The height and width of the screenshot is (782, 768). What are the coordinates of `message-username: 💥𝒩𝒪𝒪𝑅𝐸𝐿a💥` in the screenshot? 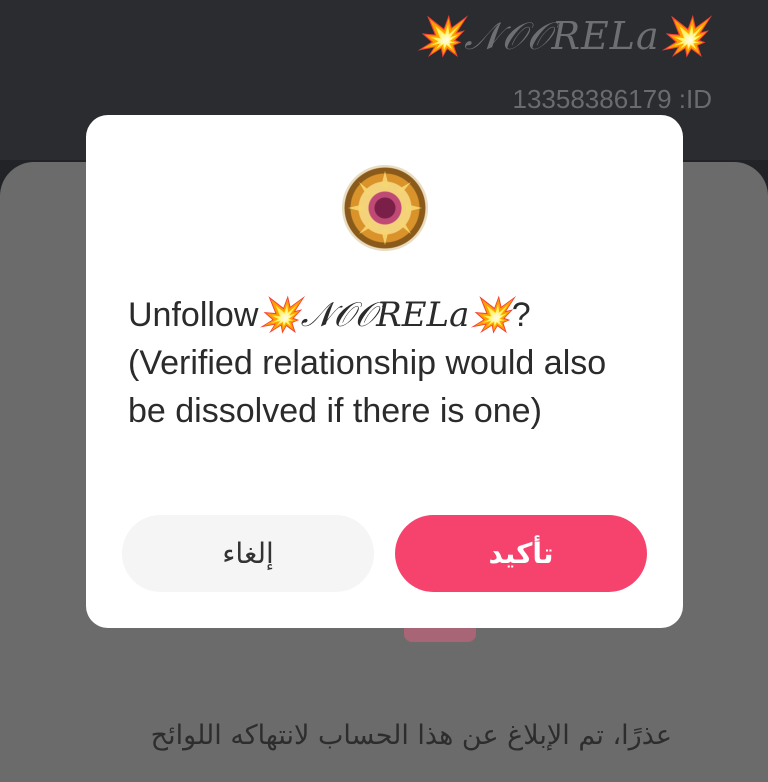 It's located at (385, 315).